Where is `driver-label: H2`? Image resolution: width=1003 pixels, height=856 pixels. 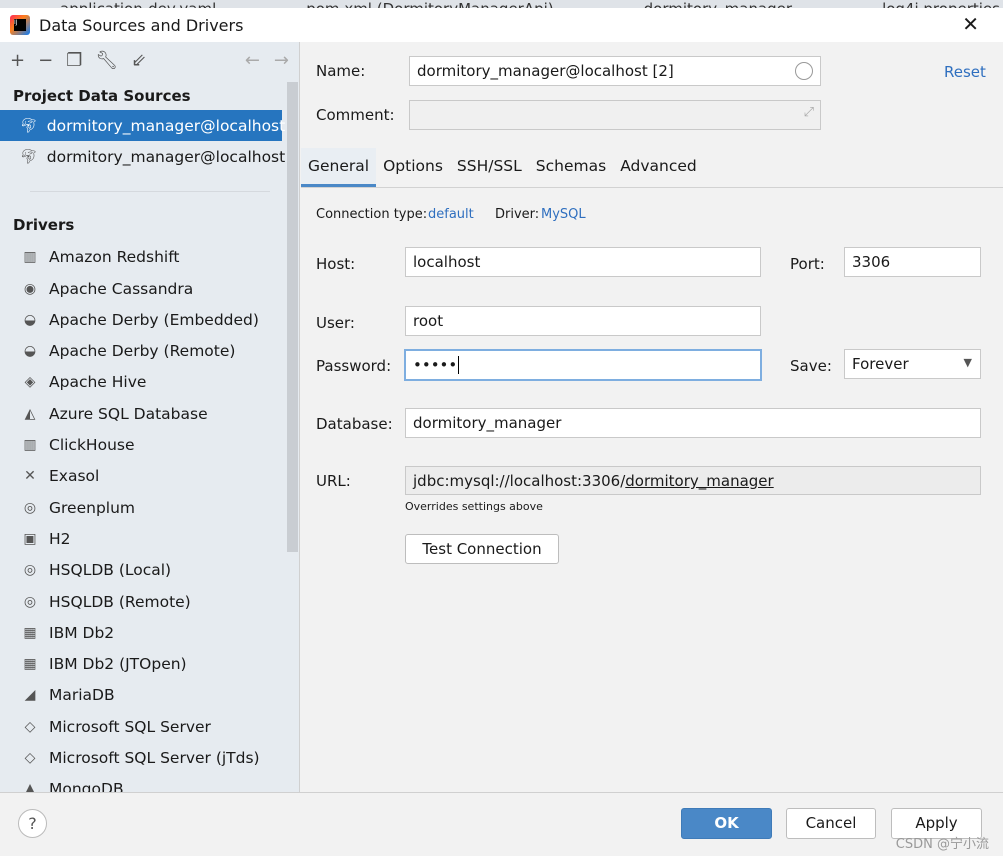
driver-label: H2 is located at coordinates (60, 538).